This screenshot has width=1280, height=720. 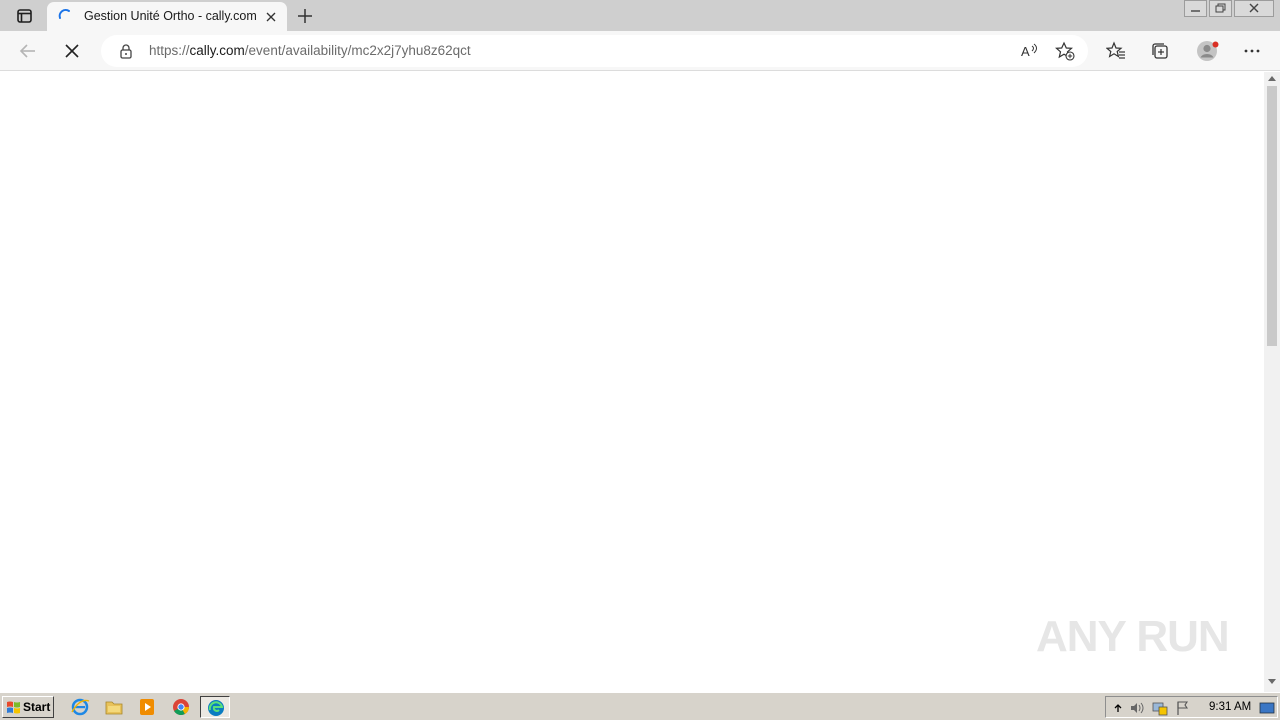 I want to click on plus-icon, so click(x=305, y=16).